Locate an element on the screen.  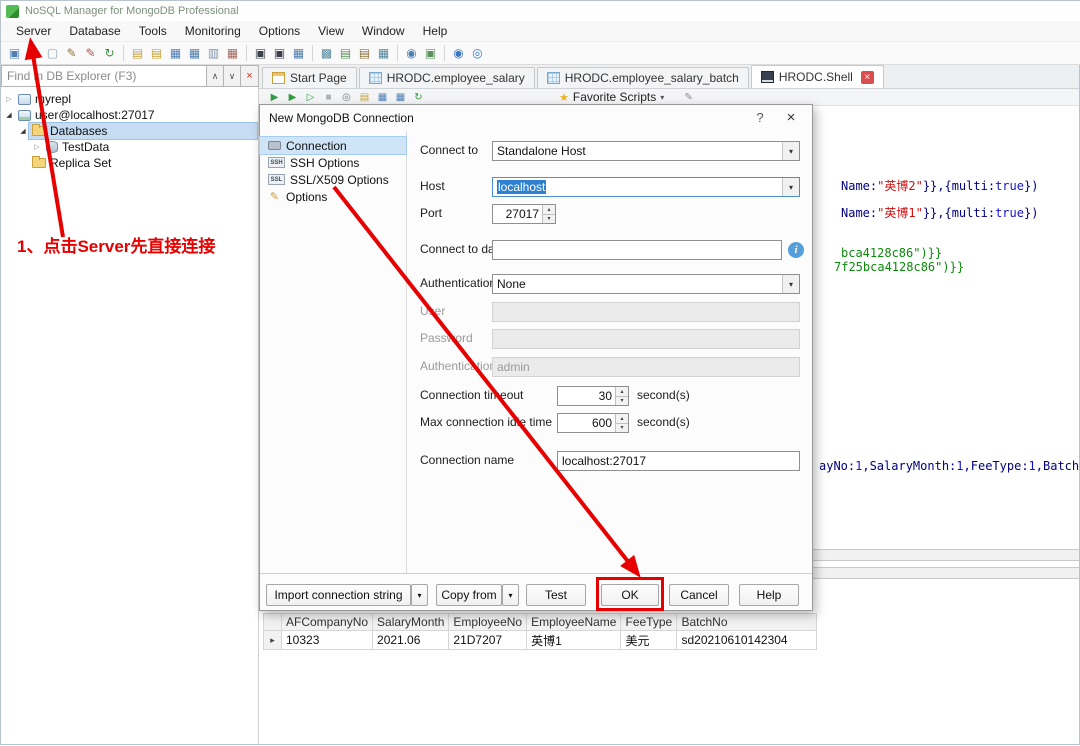
connection-timeout-label: Connection timeout is located at coordinates (472, 395).